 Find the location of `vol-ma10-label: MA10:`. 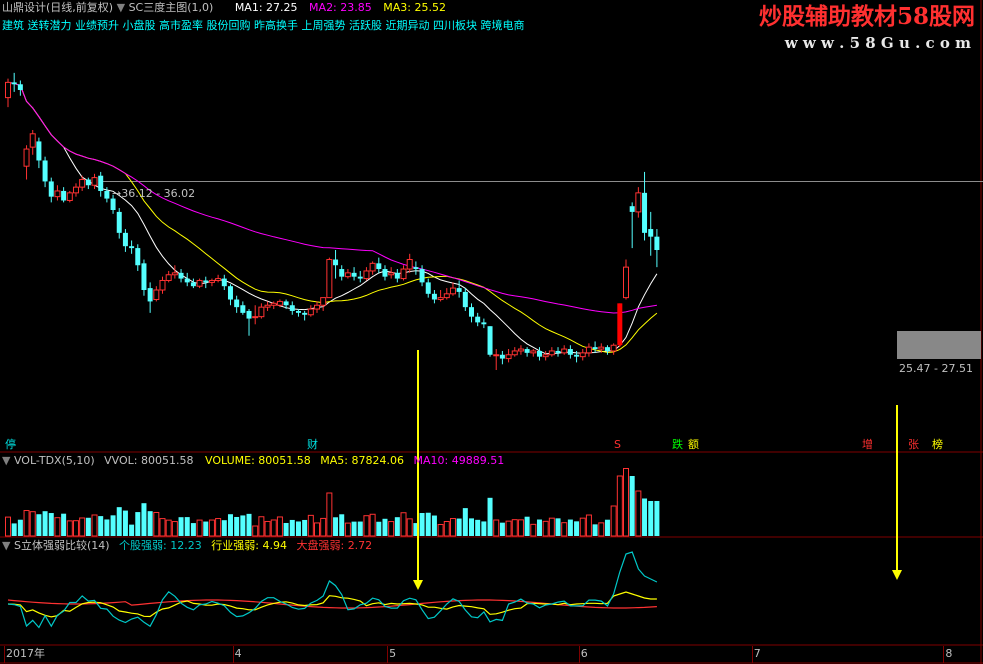

vol-ma10-label: MA10: is located at coordinates (431, 460).